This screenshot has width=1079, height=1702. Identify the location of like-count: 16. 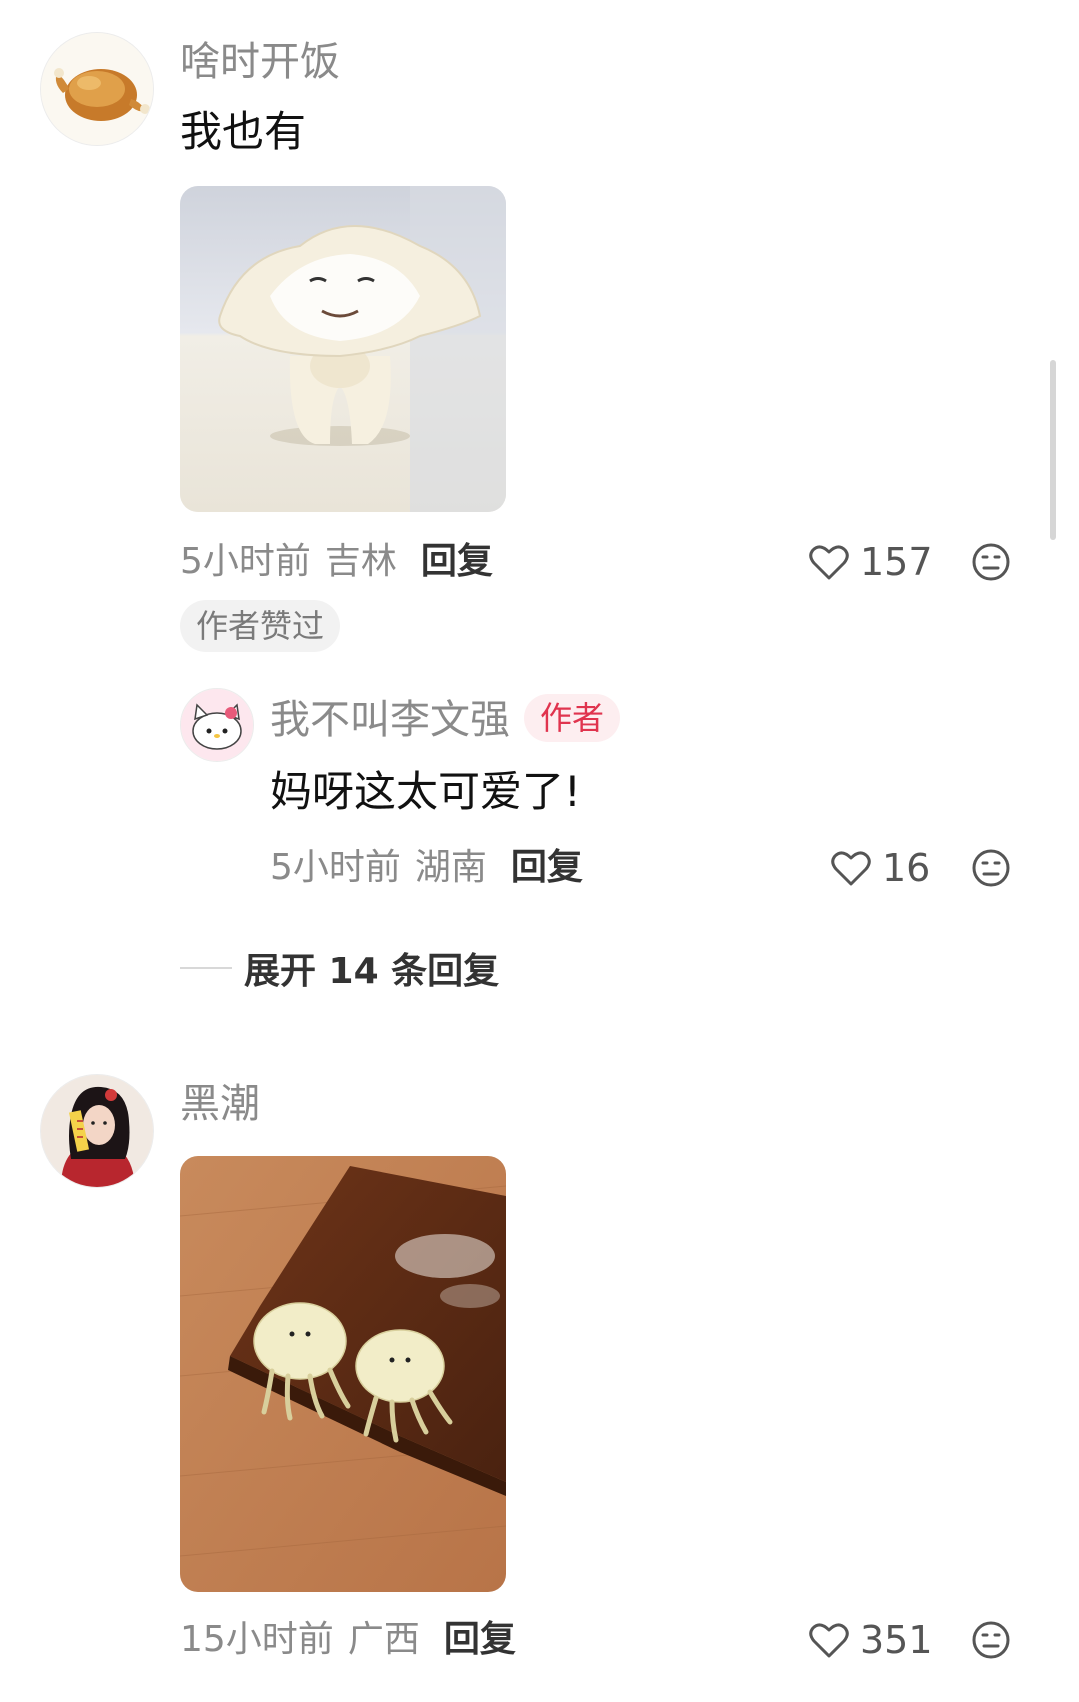
(906, 868).